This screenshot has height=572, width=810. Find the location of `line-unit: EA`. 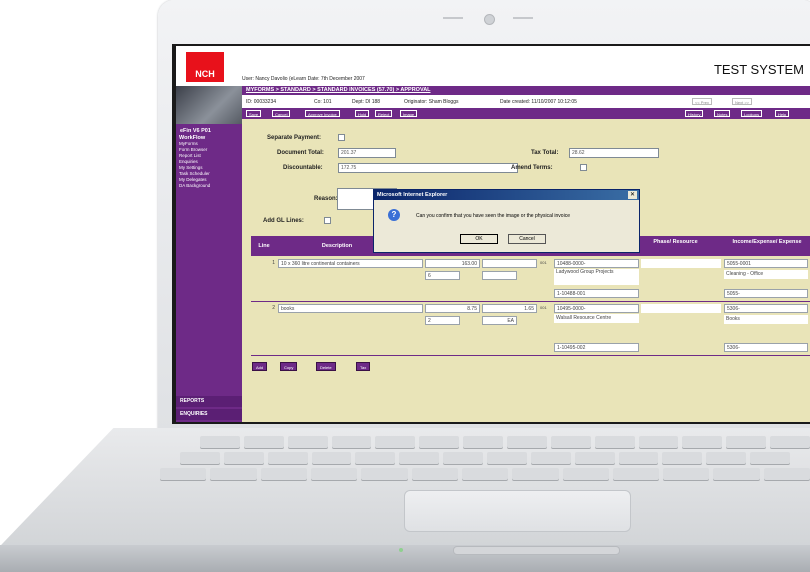

line-unit: EA is located at coordinates (499, 320).